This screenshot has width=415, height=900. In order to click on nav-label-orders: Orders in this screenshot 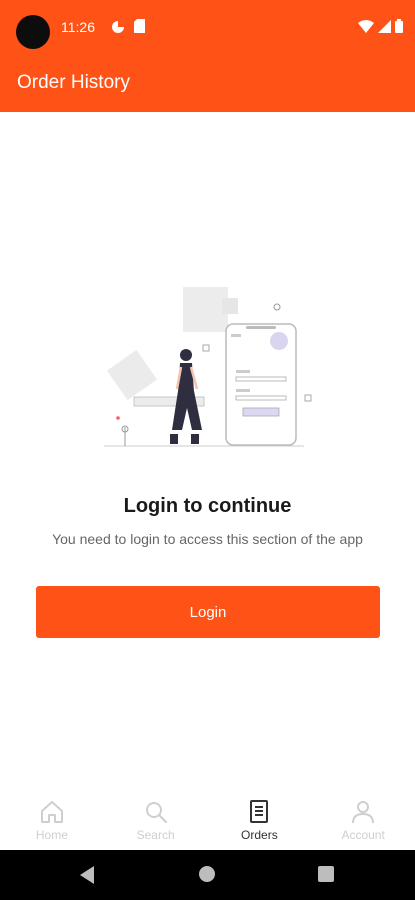, I will do `click(259, 835)`.